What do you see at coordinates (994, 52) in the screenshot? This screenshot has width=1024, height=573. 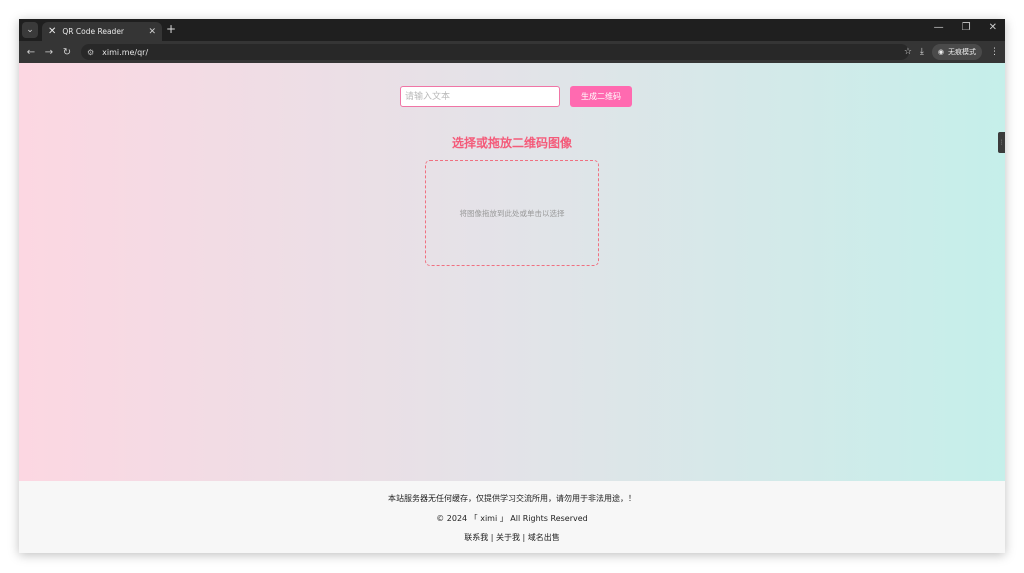 I see `menu-icon: ⋮` at bounding box center [994, 52].